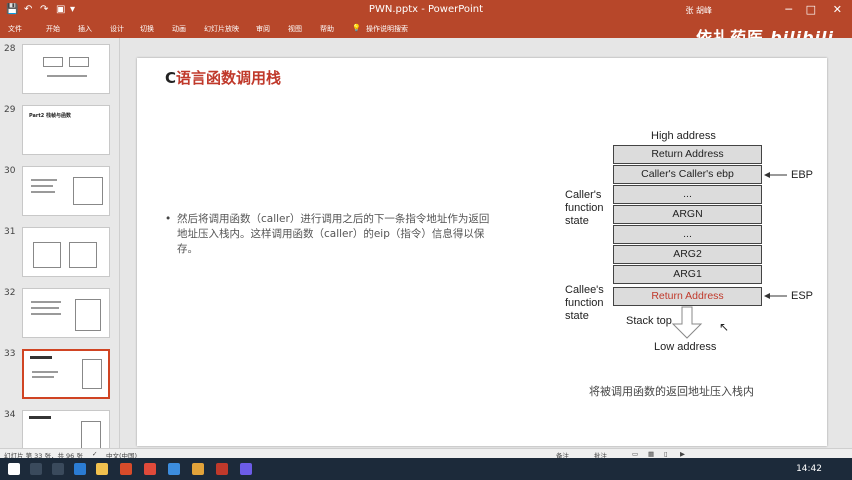 The image size is (852, 480). I want to click on minimize-icon: ─, so click(788, 9).